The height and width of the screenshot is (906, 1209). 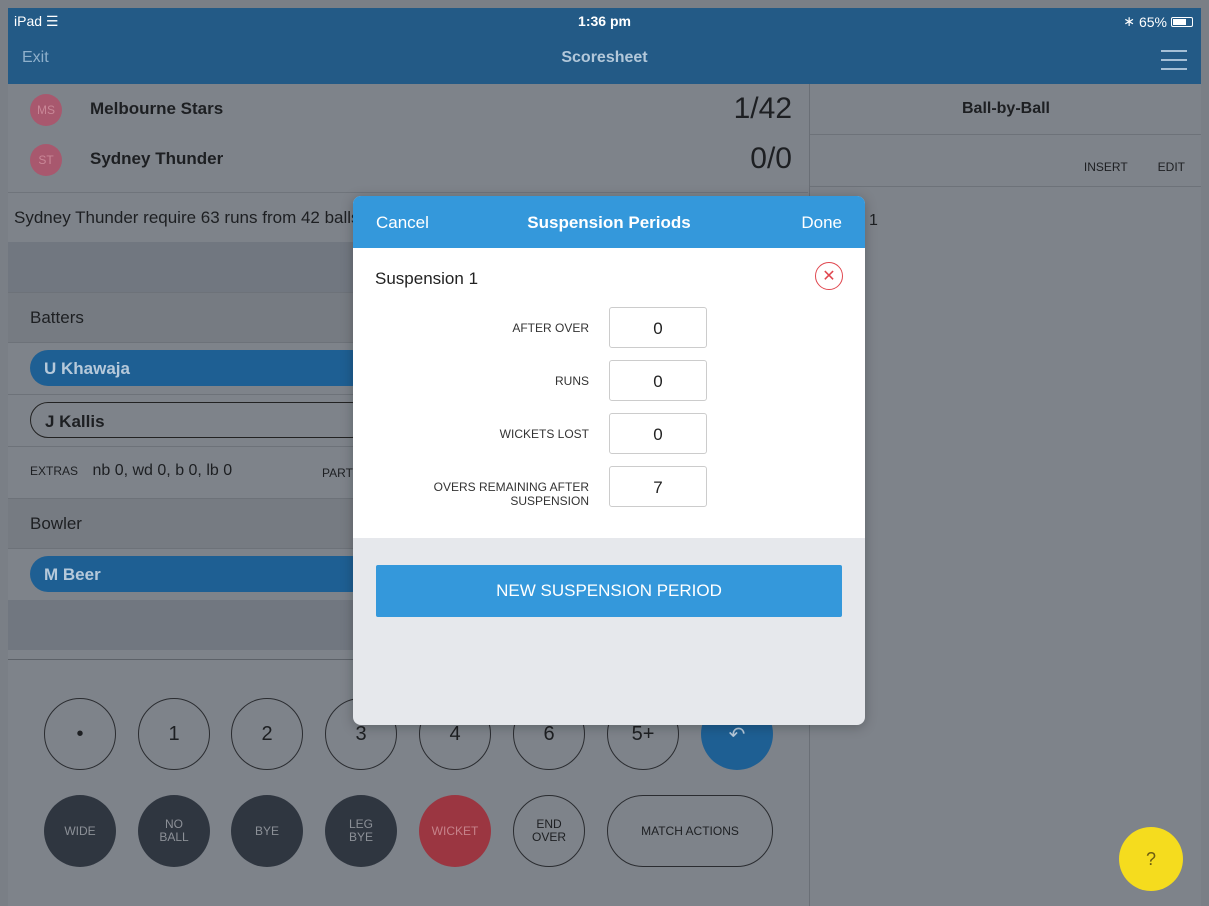 What do you see at coordinates (771, 158) in the screenshot?
I see `team-score: 0/0` at bounding box center [771, 158].